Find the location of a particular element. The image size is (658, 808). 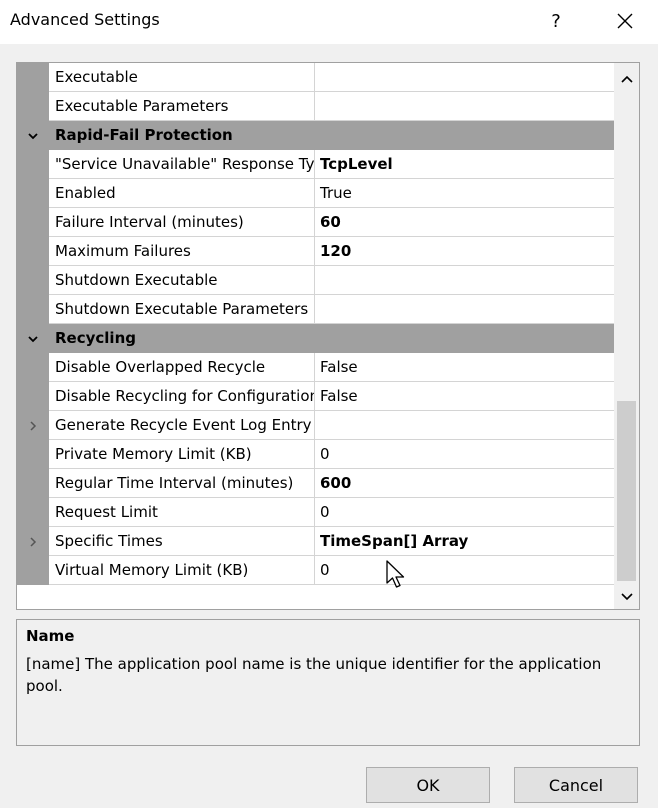

property-row: Enabled True is located at coordinates (315, 193).